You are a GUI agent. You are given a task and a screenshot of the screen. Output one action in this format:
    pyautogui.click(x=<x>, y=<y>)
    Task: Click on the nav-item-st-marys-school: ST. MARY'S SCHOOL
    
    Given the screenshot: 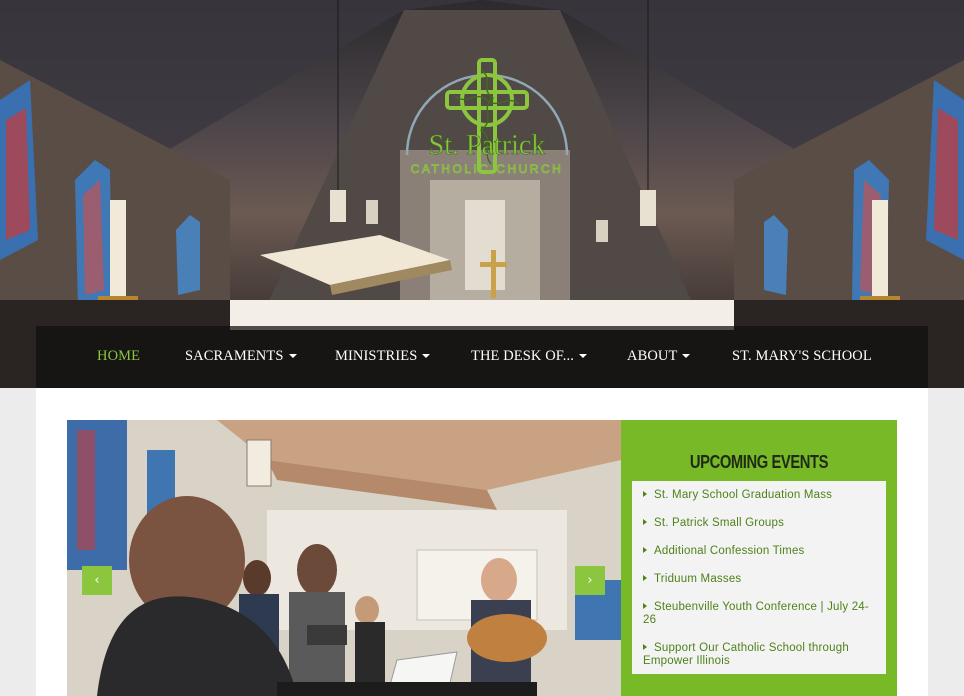 What is the action you would take?
    pyautogui.click(x=802, y=358)
    